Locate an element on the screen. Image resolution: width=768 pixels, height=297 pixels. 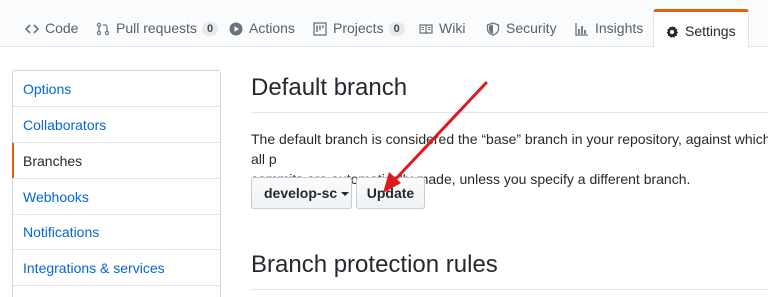
sidebar-item-webhooks: Webhooks is located at coordinates (116, 197).